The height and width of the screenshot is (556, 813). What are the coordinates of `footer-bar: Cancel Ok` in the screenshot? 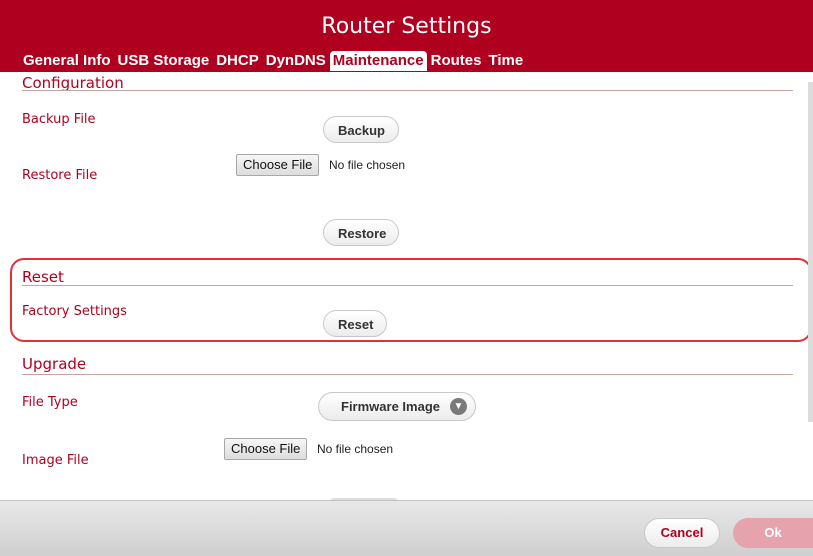 It's located at (406, 528).